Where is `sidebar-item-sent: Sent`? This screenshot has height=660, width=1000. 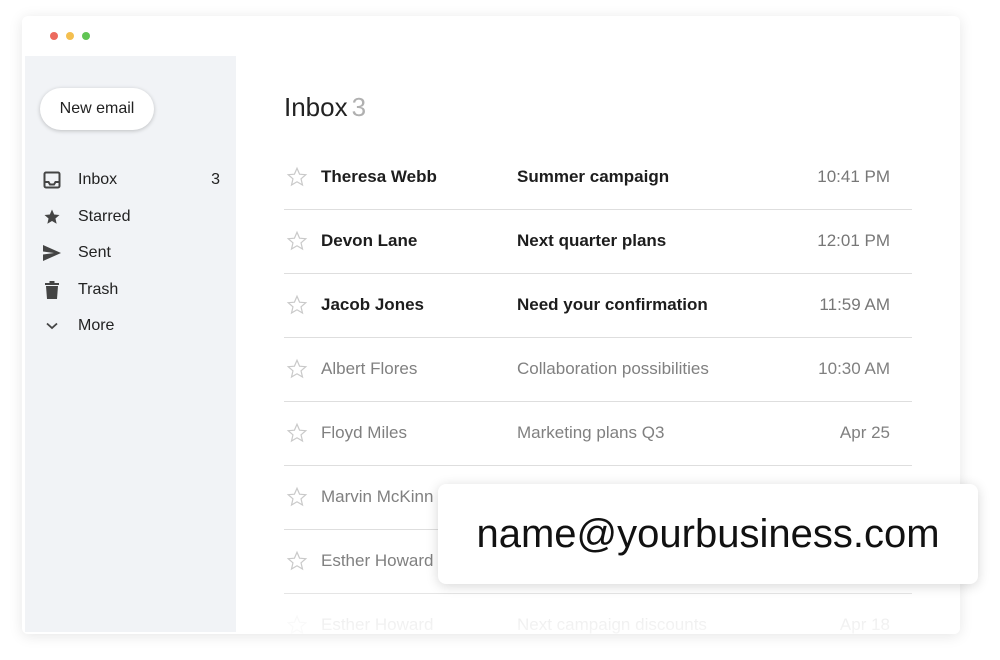 sidebar-item-sent: Sent is located at coordinates (130, 253).